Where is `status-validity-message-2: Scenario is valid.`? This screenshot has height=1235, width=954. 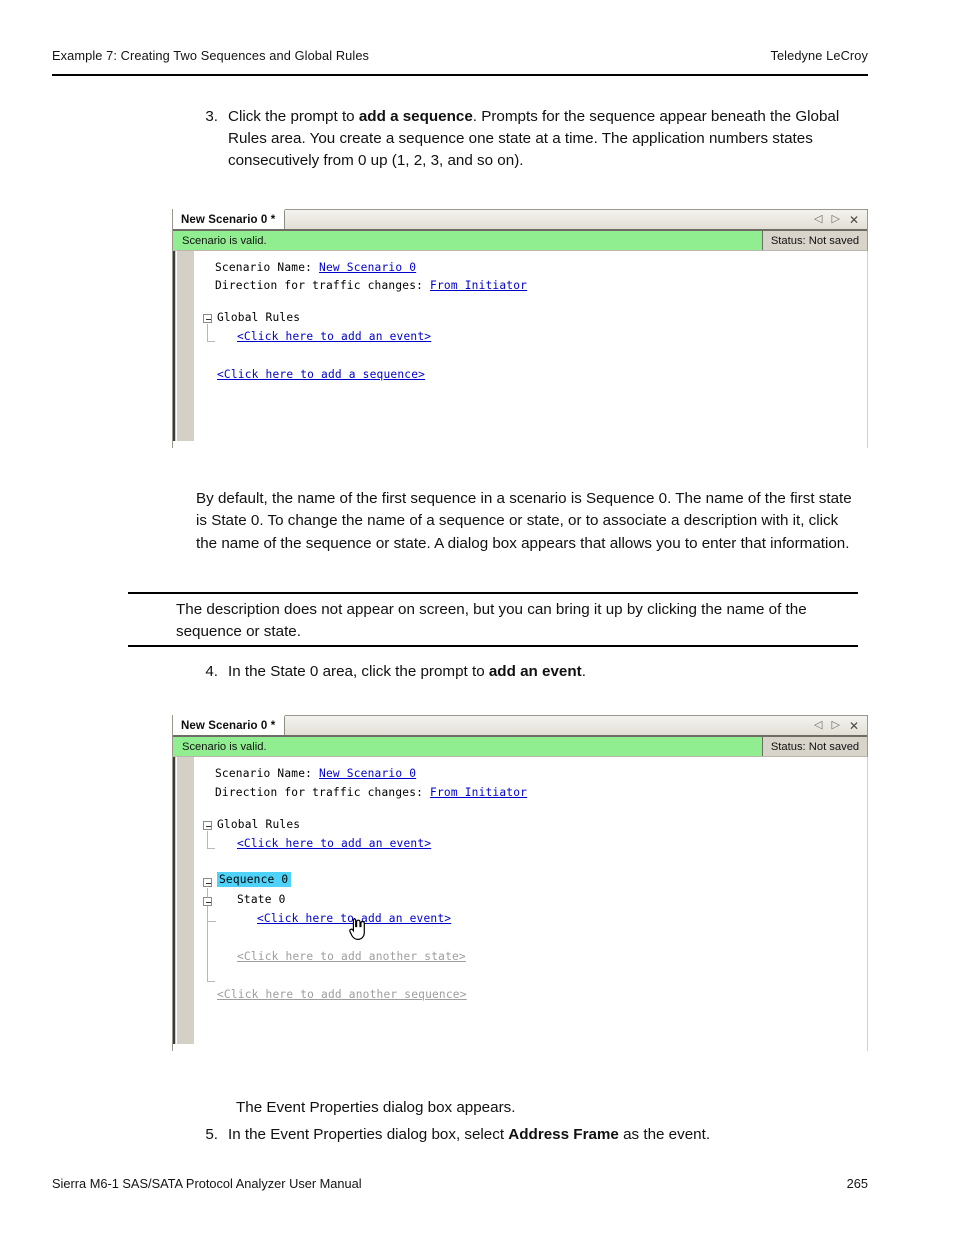
status-validity-message-2: Scenario is valid. is located at coordinates (468, 746).